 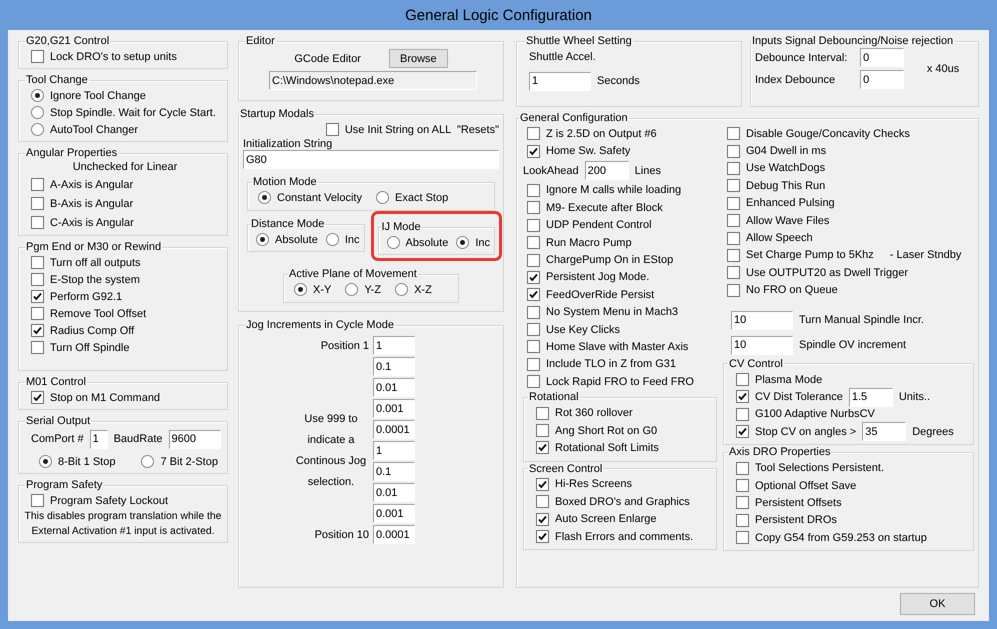 What do you see at coordinates (815, 414) in the screenshot?
I see `checkbox-label: G100 Adaptive NurbsCV` at bounding box center [815, 414].